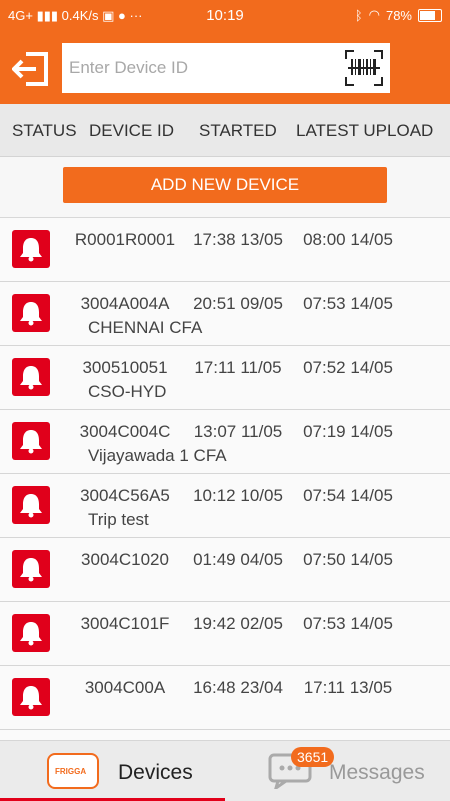  Describe the element at coordinates (73, 771) in the screenshot. I see `frigga-logo: FRIGGA` at that location.